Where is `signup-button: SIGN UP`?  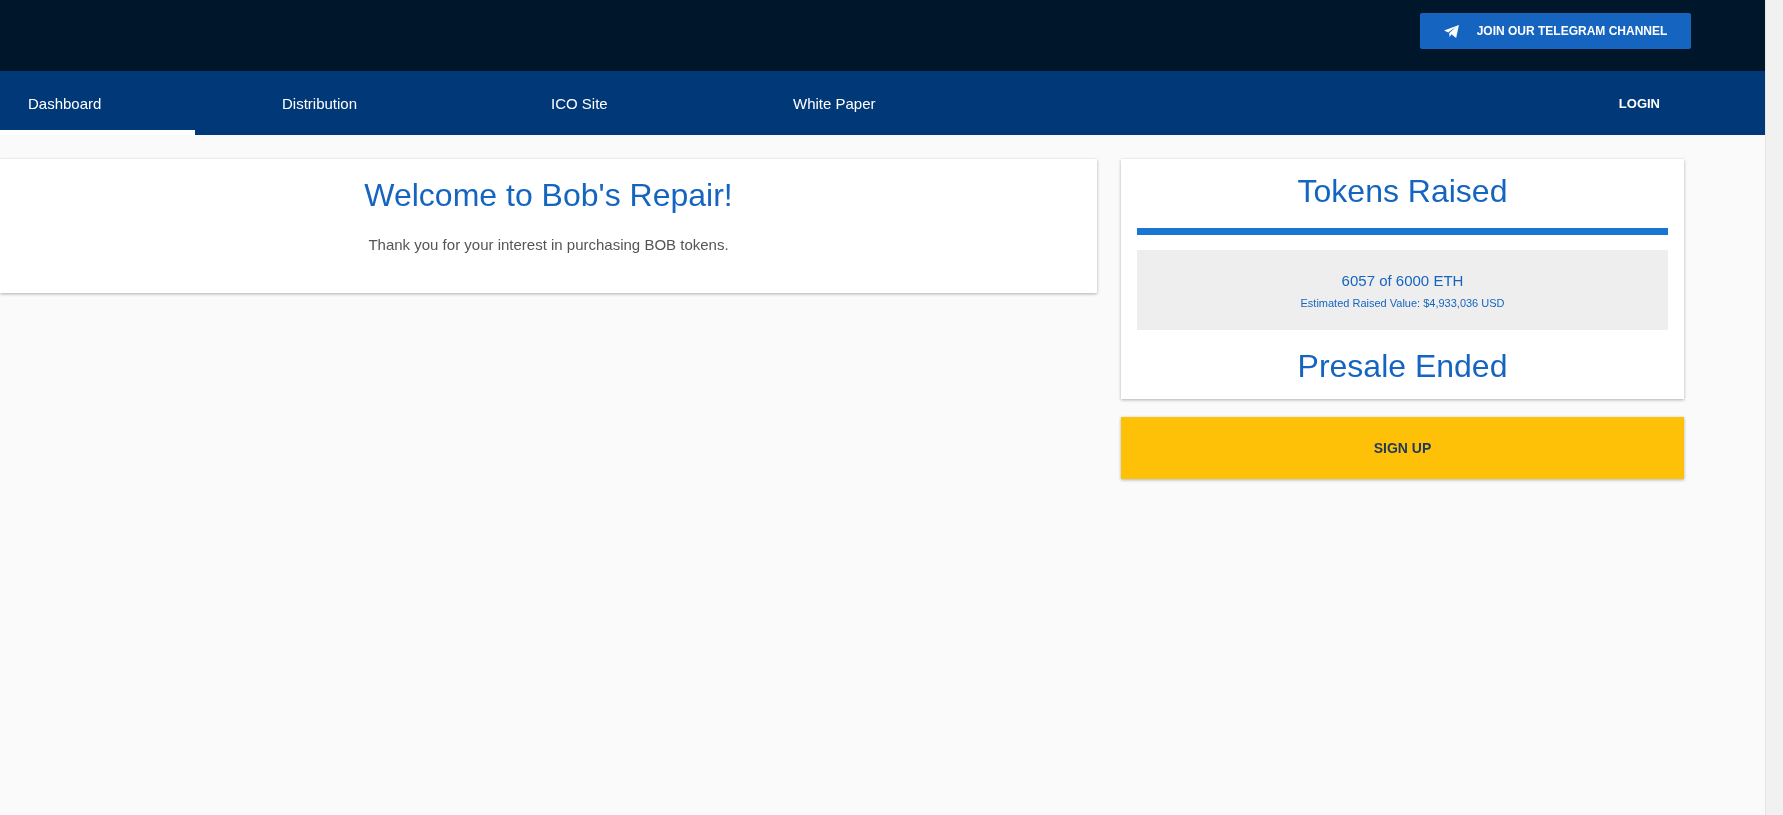
signup-button: SIGN UP is located at coordinates (1402, 448).